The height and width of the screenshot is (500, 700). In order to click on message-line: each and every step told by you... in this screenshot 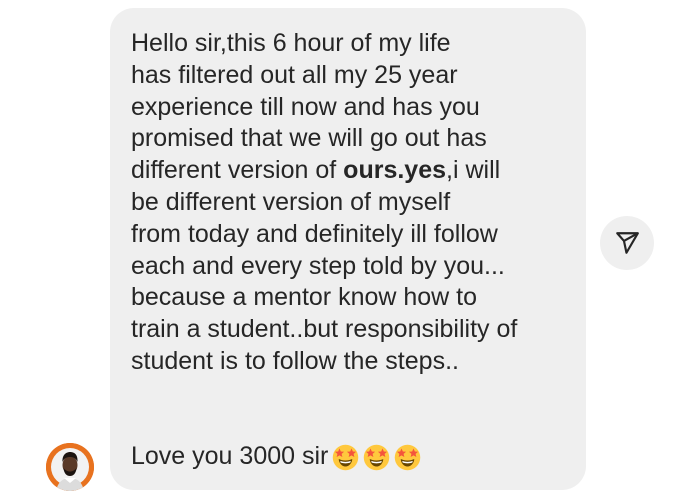, I will do `click(318, 265)`.